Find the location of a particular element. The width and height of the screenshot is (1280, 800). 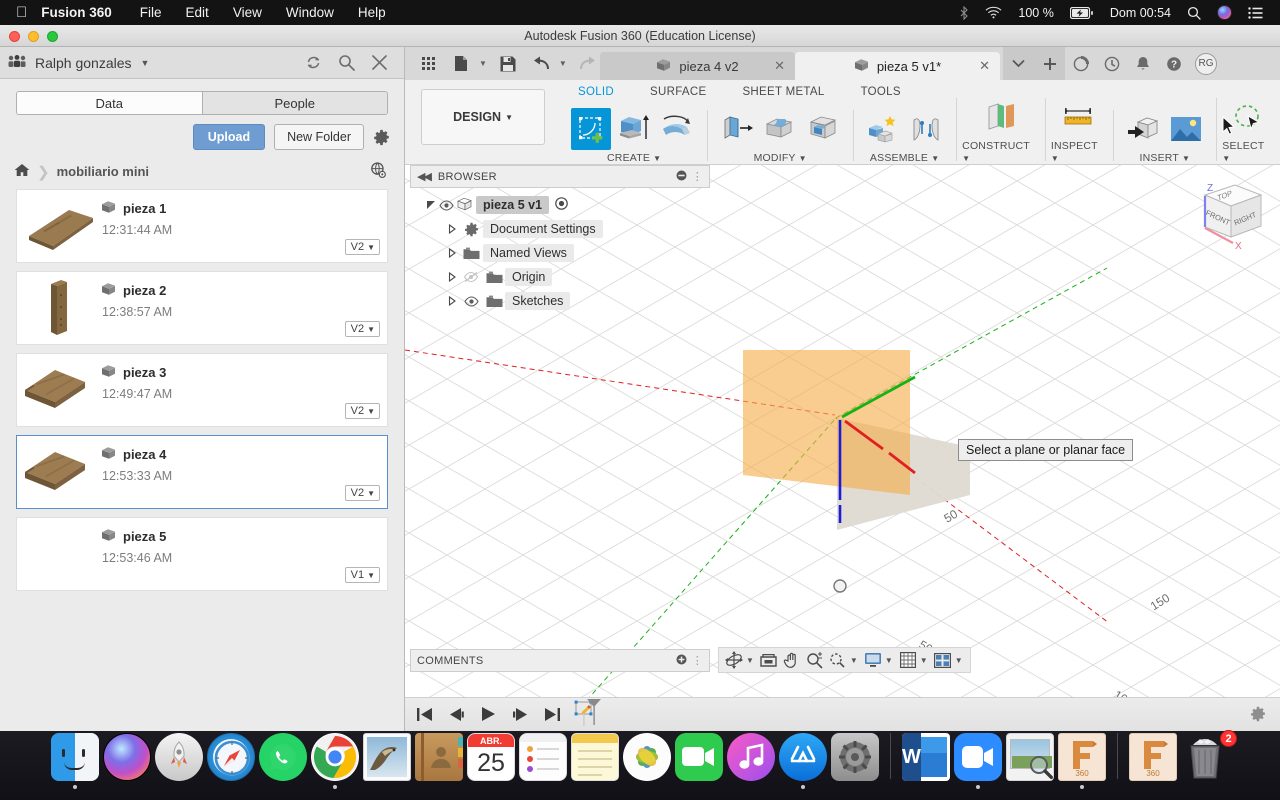

dock-item-word: W is located at coordinates (926, 761).